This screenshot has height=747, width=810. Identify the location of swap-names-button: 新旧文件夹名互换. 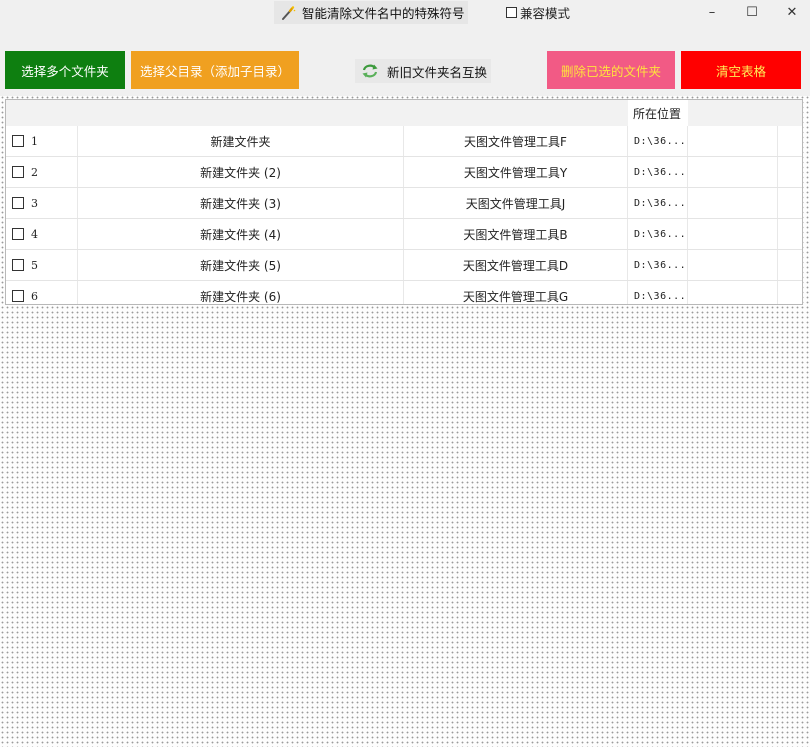
(423, 71).